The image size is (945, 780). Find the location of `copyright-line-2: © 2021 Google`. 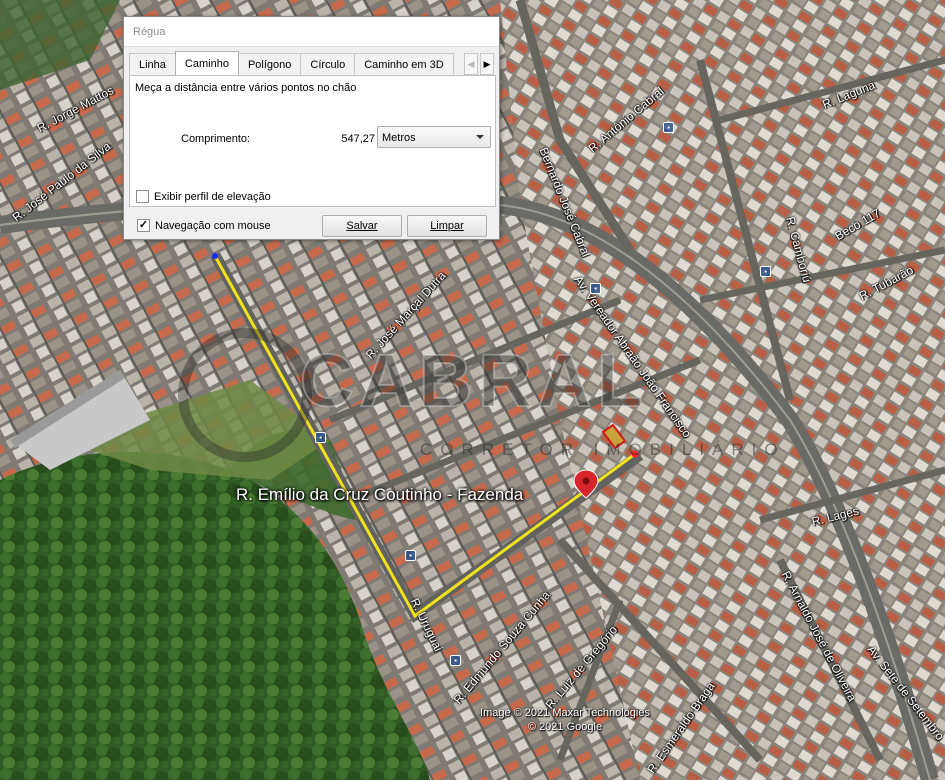

copyright-line-2: © 2021 Google is located at coordinates (565, 727).